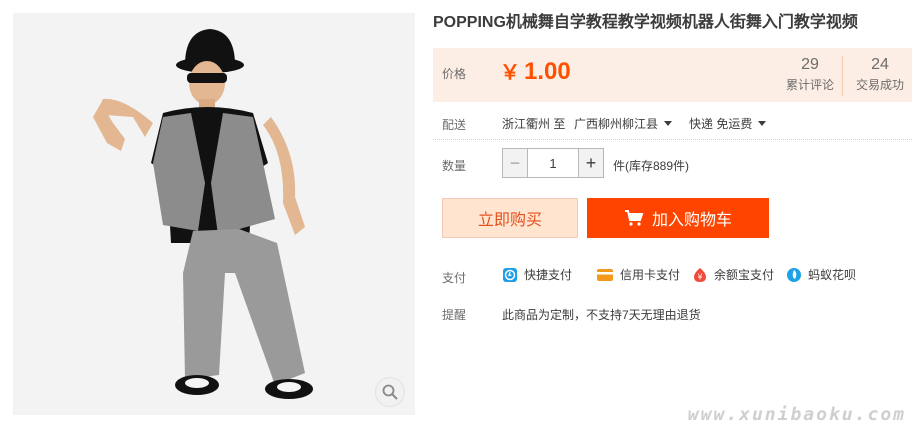  I want to click on delivery-destination: 广西柳州柳江县, so click(616, 124).